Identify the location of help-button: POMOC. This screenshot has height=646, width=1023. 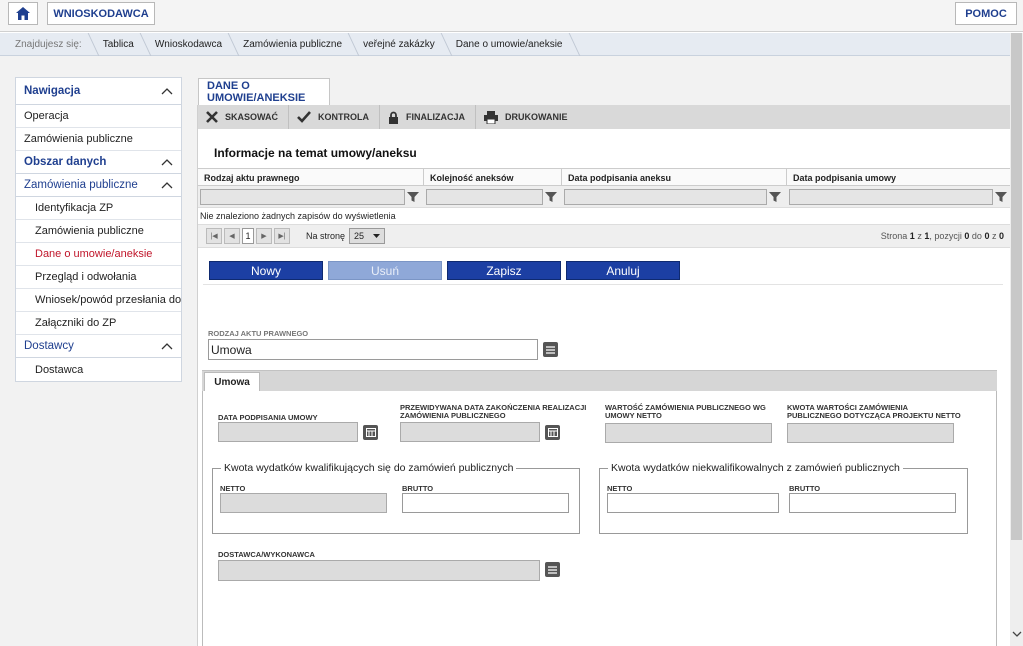
(986, 13).